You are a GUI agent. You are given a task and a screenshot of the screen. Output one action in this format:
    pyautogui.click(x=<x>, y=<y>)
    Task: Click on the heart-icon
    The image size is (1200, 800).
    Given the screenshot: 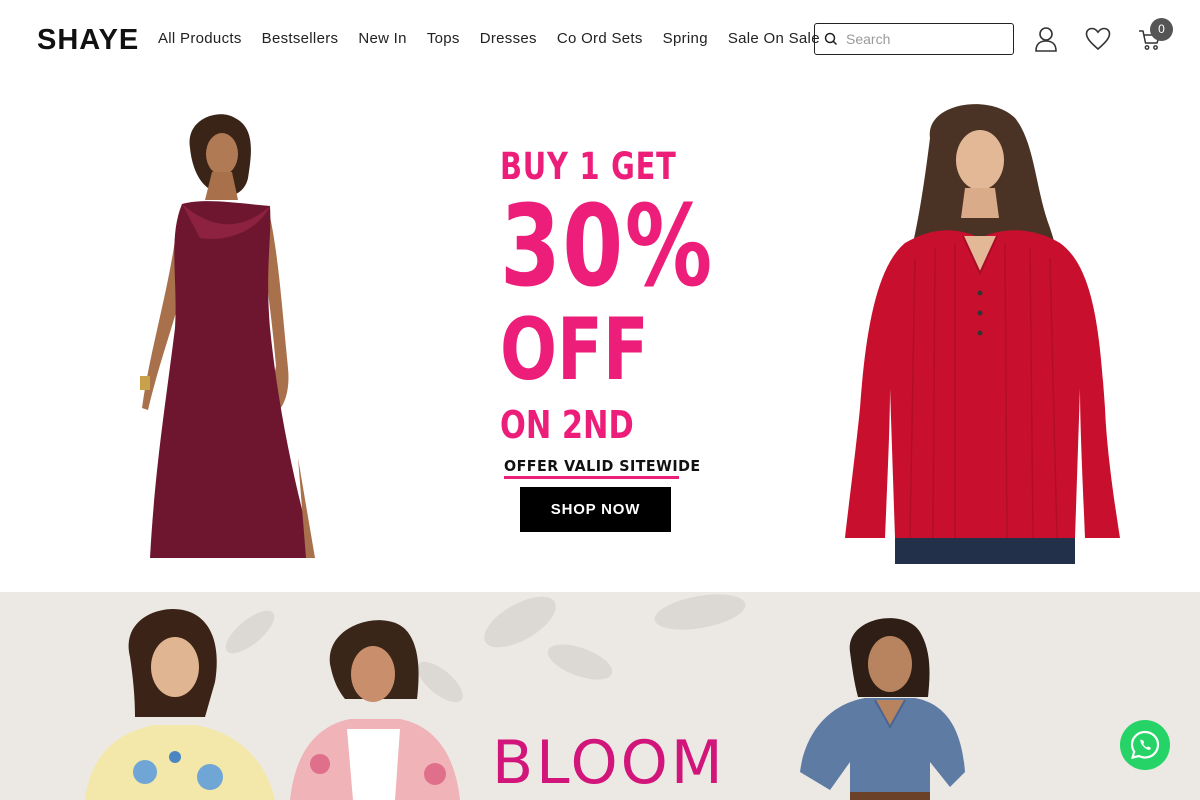 What is the action you would take?
    pyautogui.click(x=1098, y=39)
    